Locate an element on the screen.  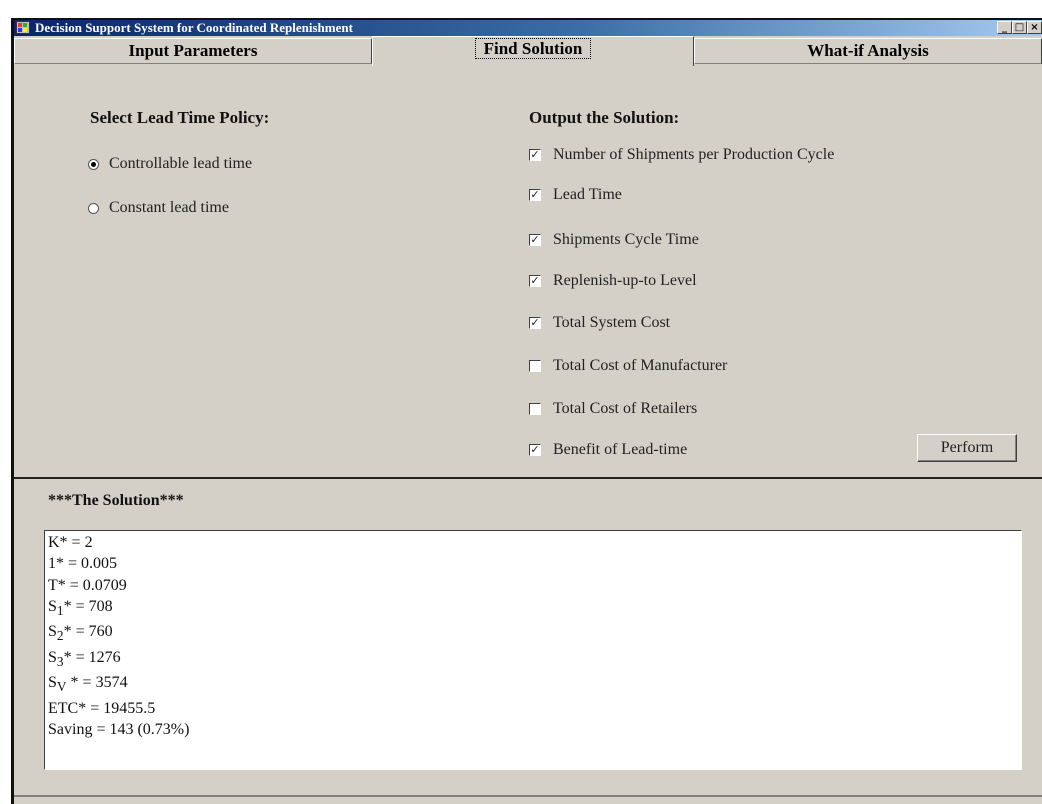
solution-title: ***The Solution*** is located at coordinates (116, 500).